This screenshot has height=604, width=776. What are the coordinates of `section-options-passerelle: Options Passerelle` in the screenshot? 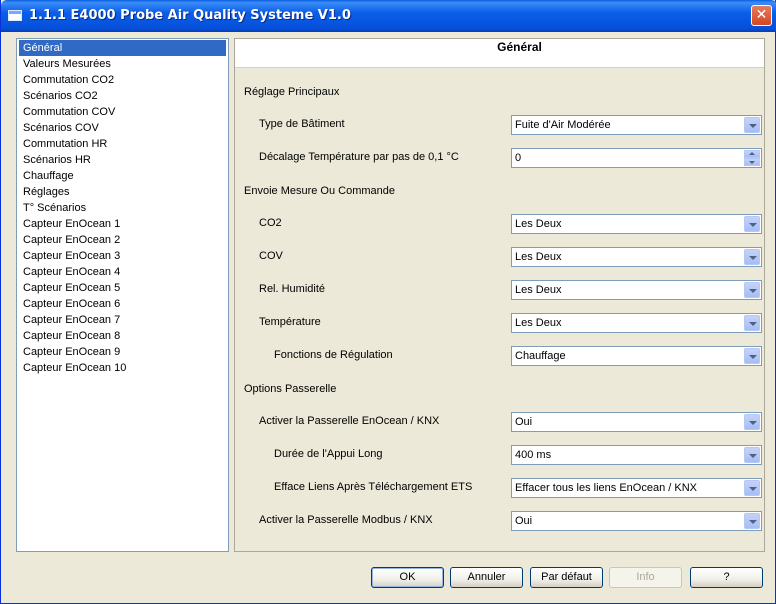 It's located at (499, 390).